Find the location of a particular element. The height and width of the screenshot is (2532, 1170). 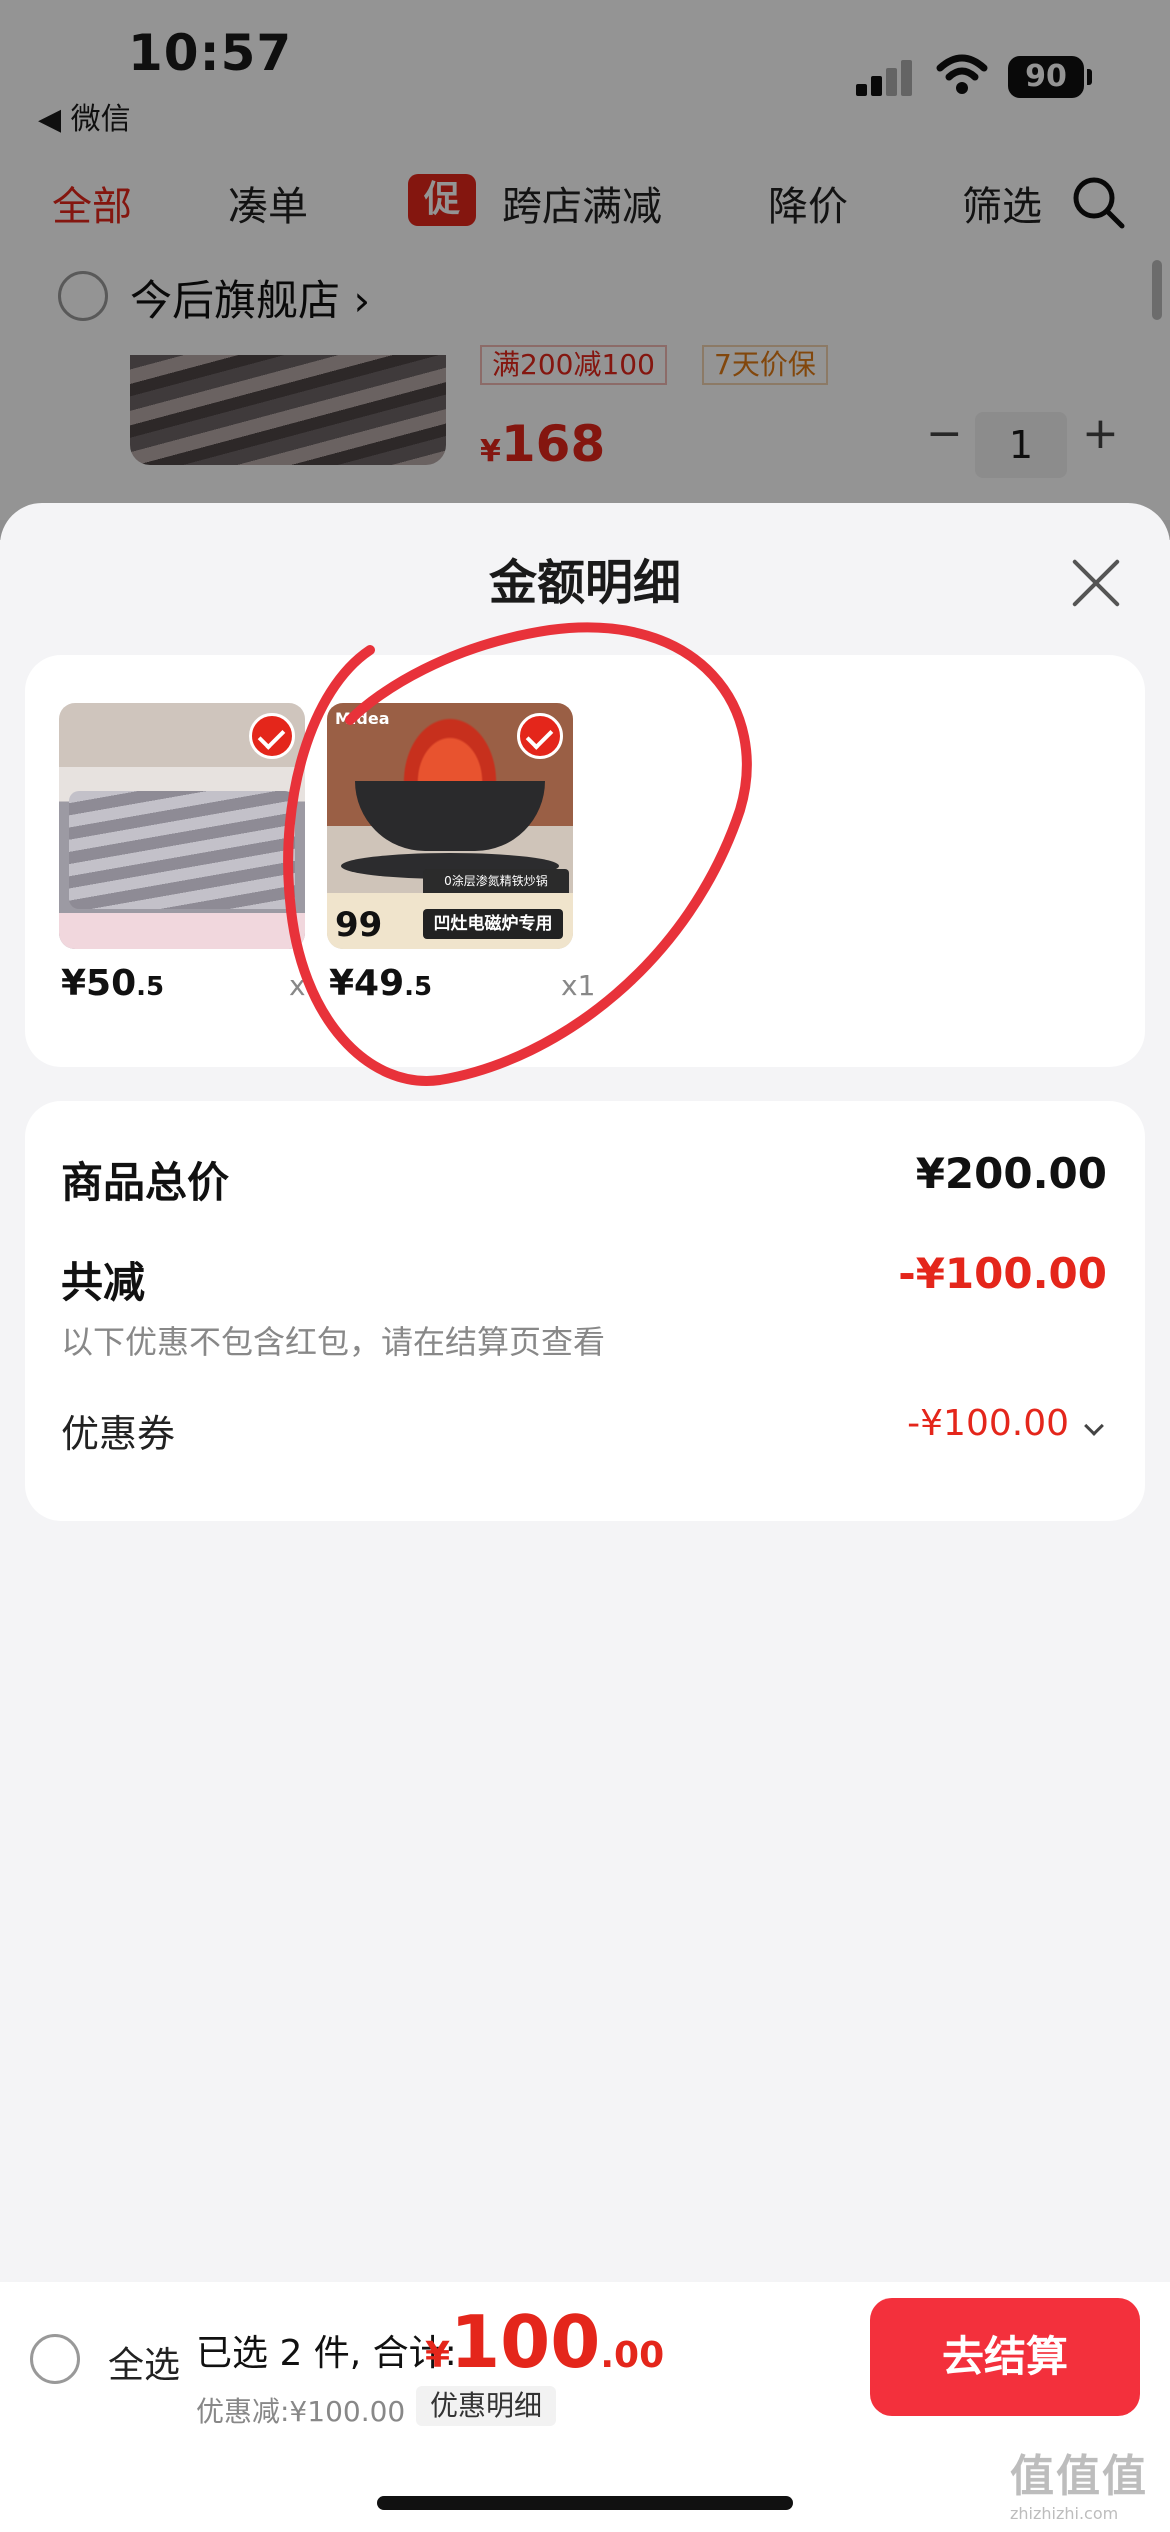

coupon-label: 优惠券 is located at coordinates (118, 1434).